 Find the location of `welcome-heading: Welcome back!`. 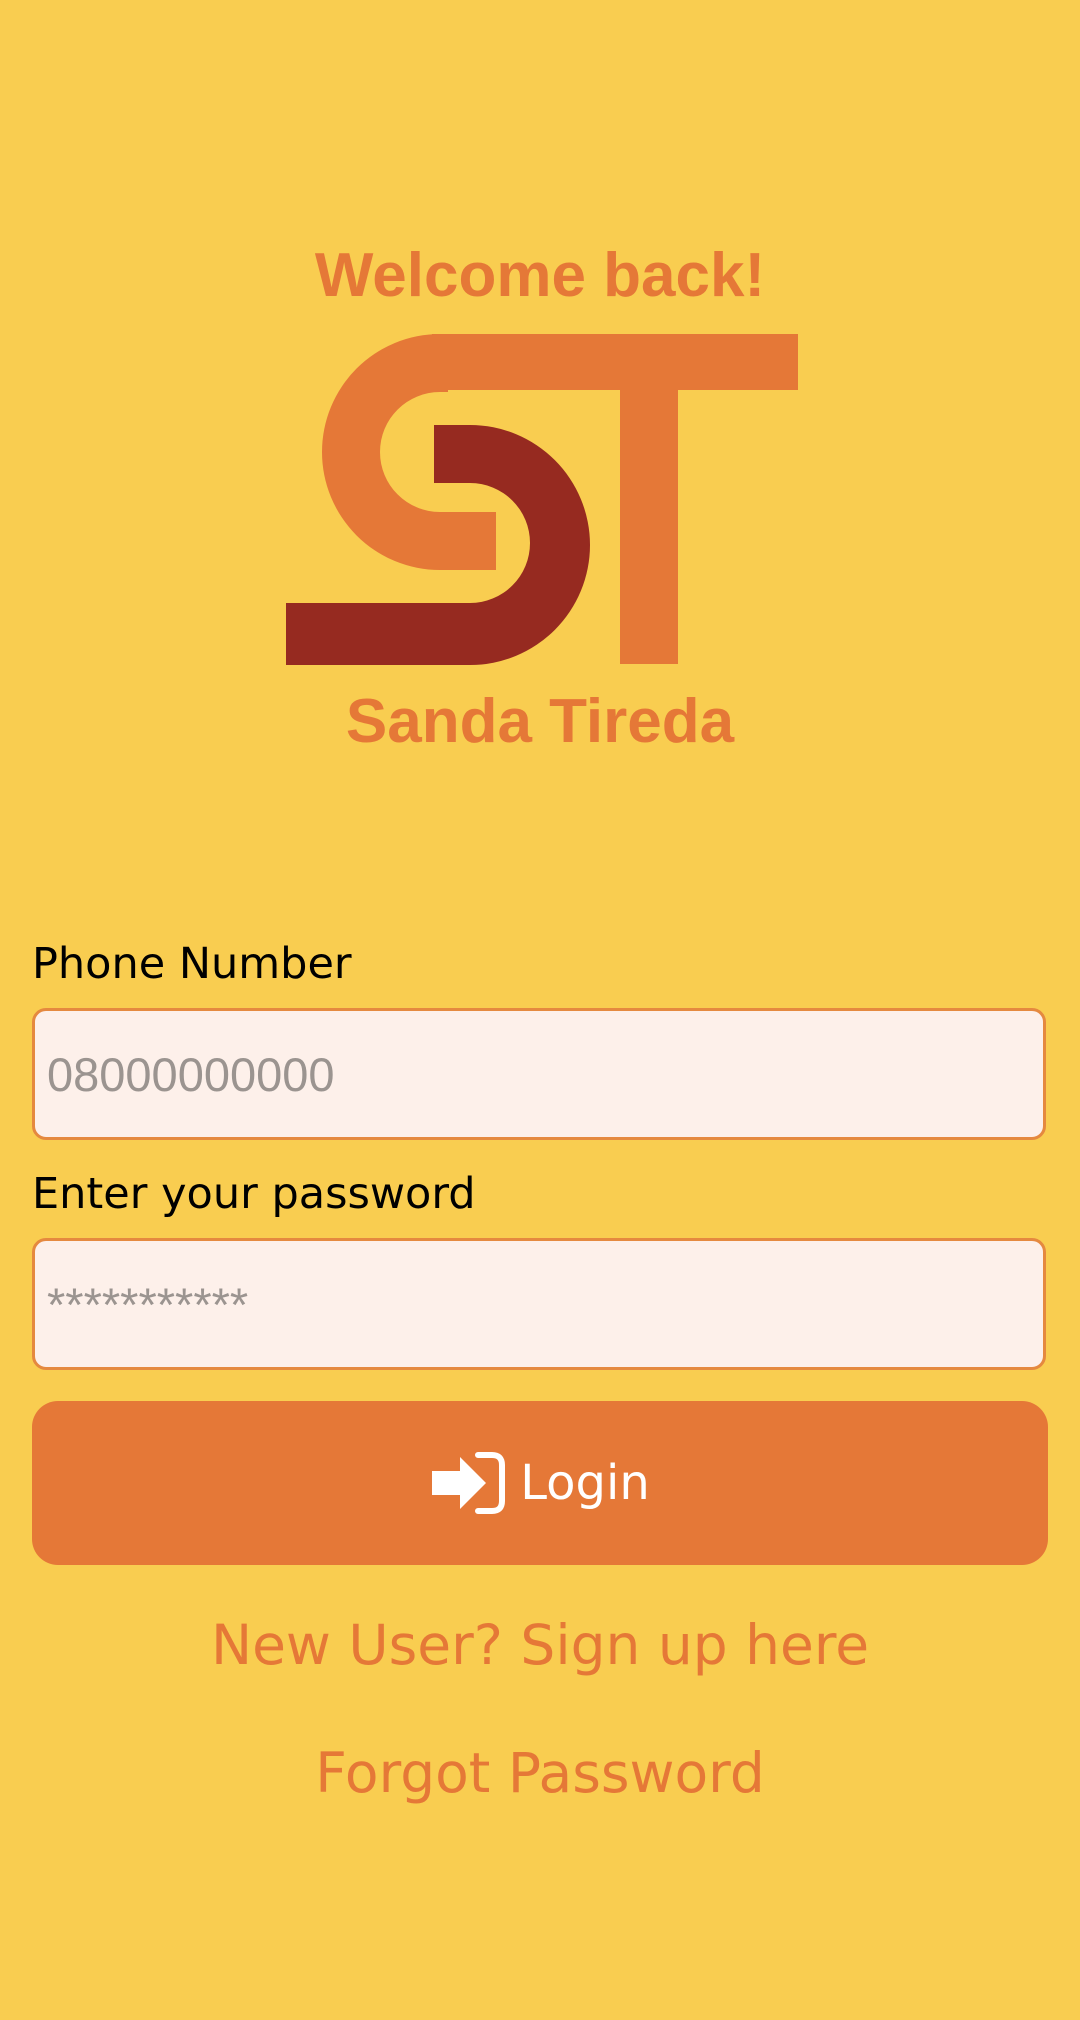

welcome-heading: Welcome back! is located at coordinates (540, 275).